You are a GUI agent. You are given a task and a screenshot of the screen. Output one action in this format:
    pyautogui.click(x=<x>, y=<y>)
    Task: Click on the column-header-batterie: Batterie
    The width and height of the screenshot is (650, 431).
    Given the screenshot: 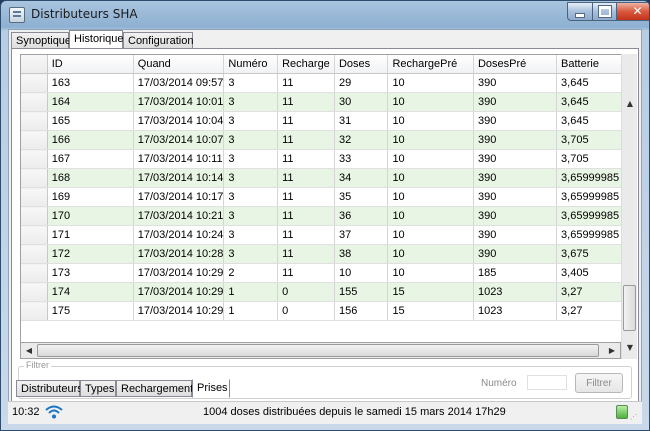 What is the action you would take?
    pyautogui.click(x=589, y=64)
    